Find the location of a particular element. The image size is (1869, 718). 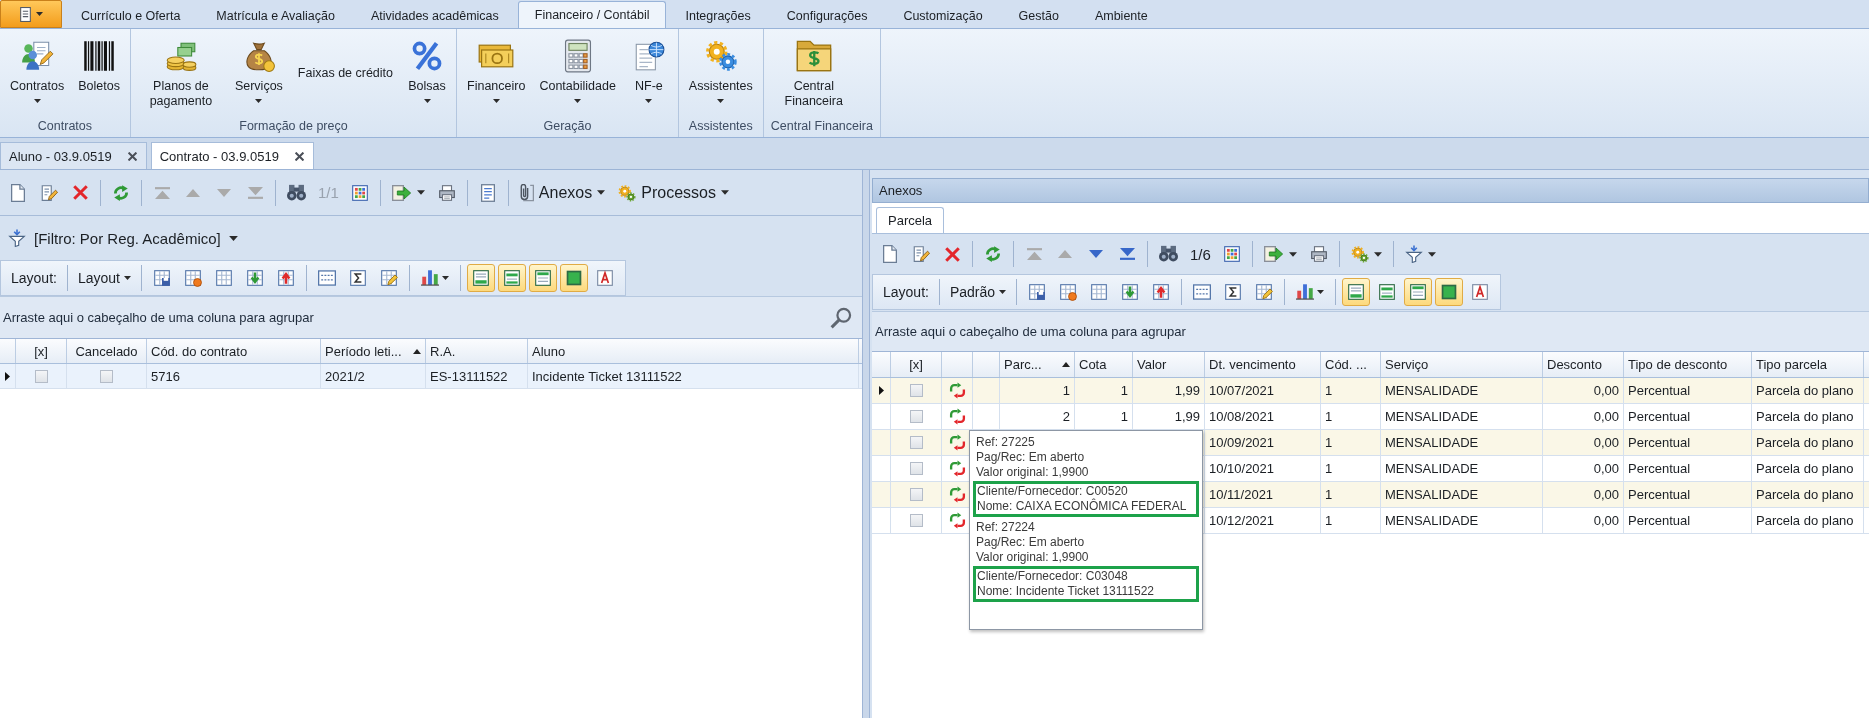

tooltip-line: Ref: 27225 is located at coordinates (1005, 442).